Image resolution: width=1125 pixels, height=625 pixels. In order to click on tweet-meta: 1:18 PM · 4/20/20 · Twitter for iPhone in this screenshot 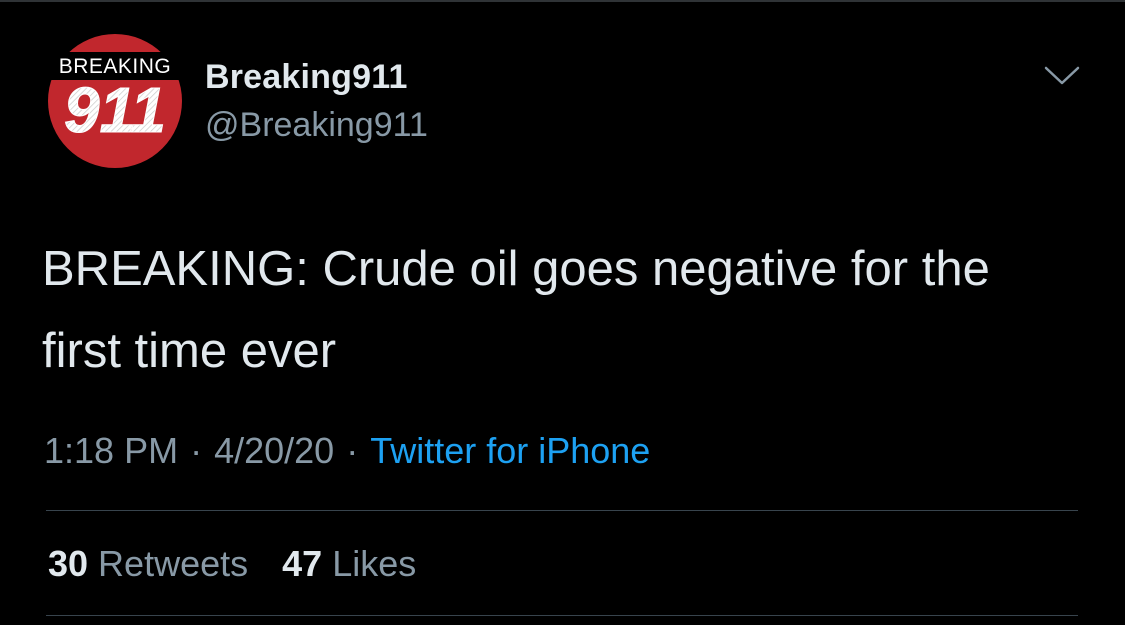, I will do `click(347, 451)`.